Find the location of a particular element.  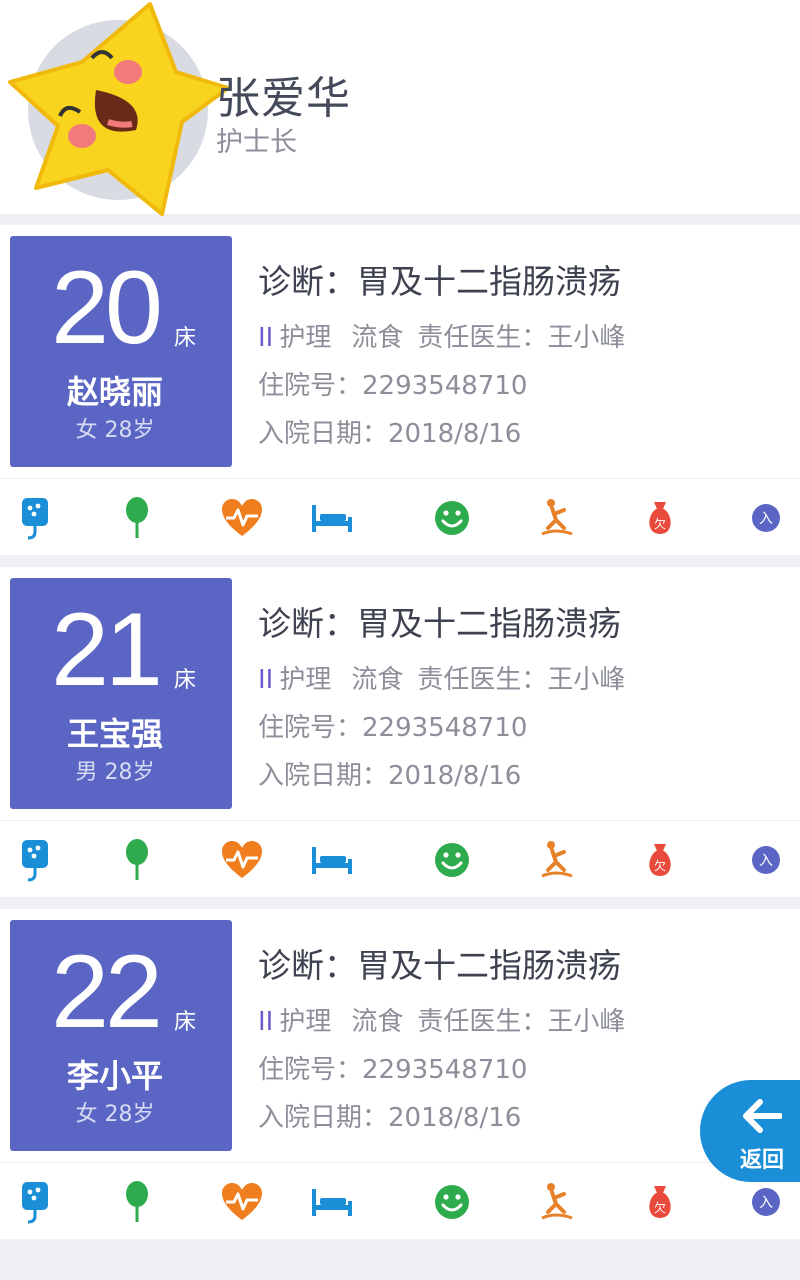

bed-badge: 22 床 李小平 女 28岁 is located at coordinates (121, 1035).